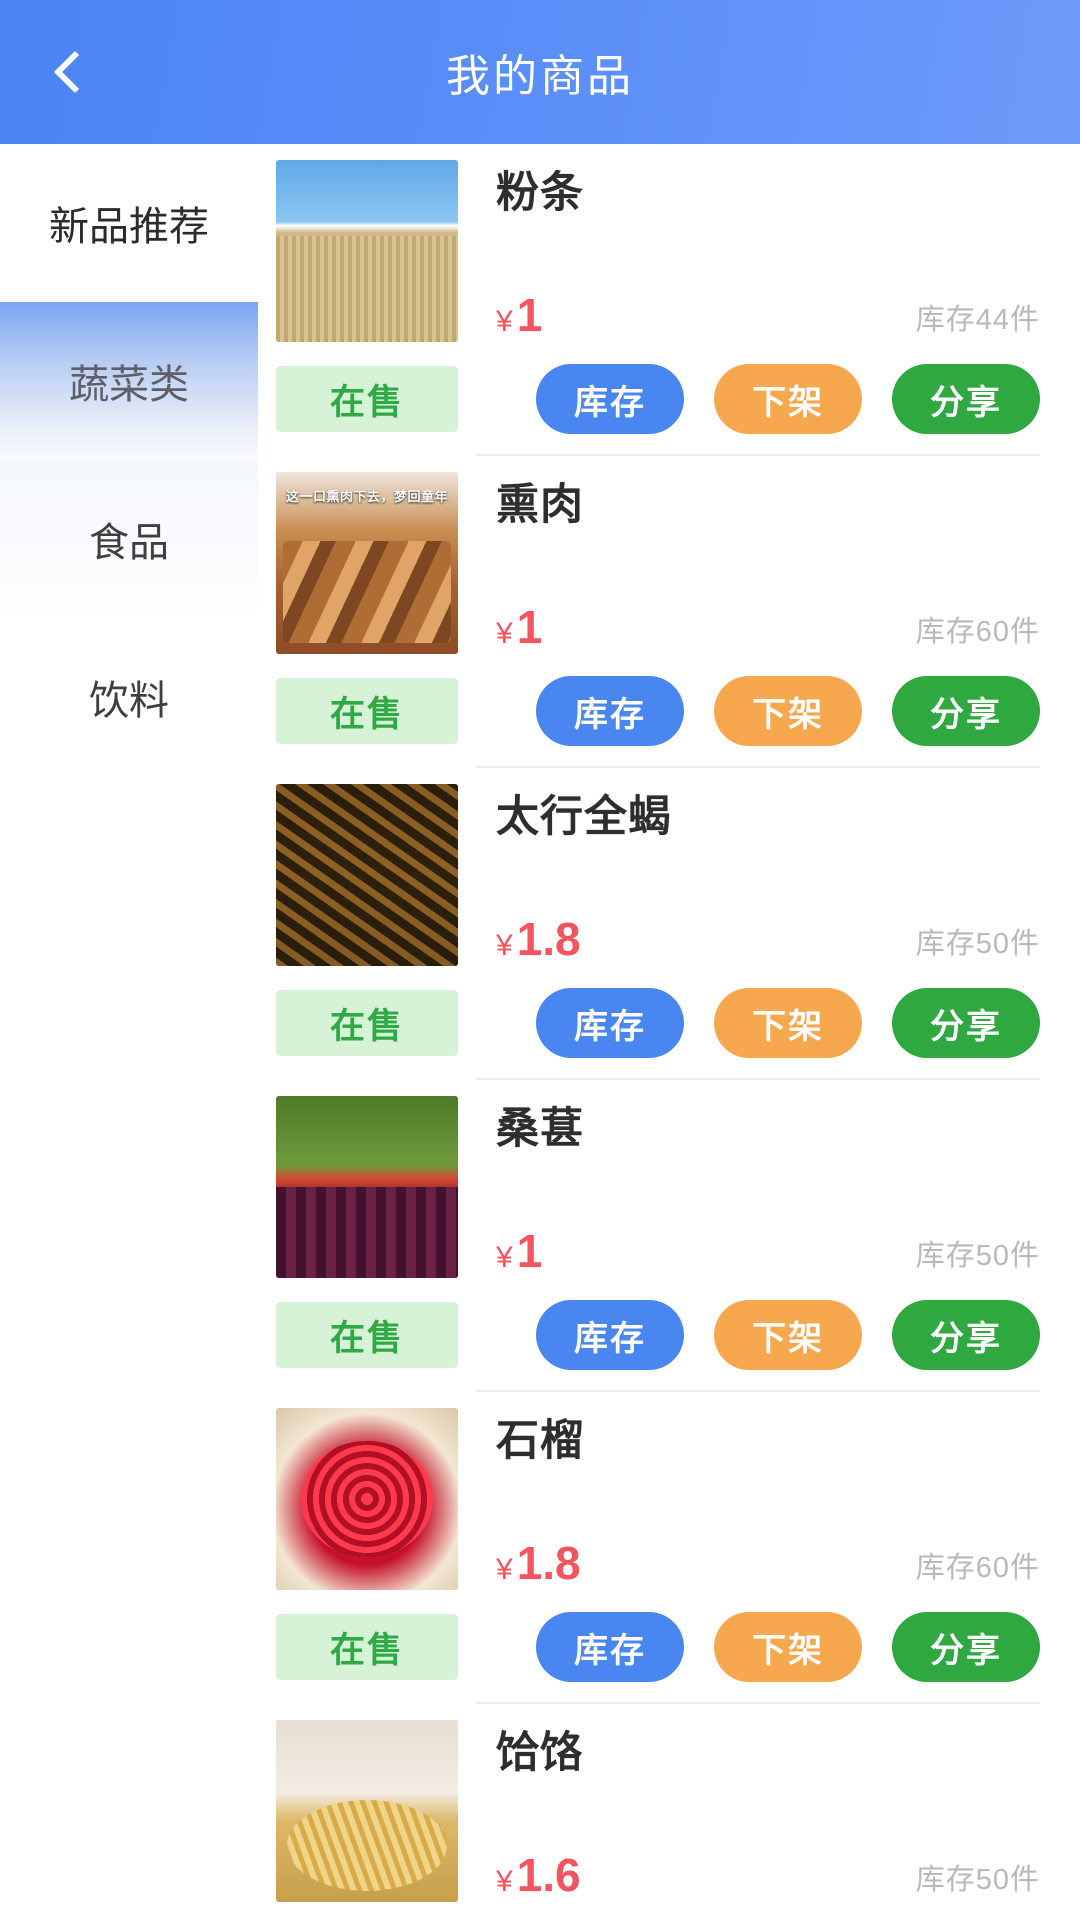 The height and width of the screenshot is (1920, 1080). Describe the element at coordinates (540, 193) in the screenshot. I see `product-name: 粉条` at that location.